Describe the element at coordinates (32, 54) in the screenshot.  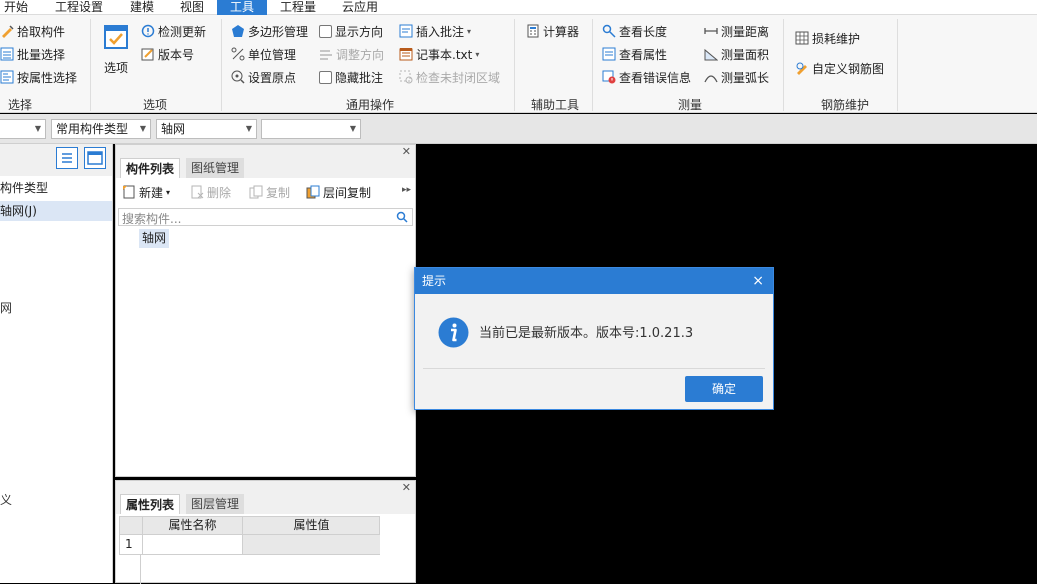
I see `batch-select-button: 批量选择` at that location.